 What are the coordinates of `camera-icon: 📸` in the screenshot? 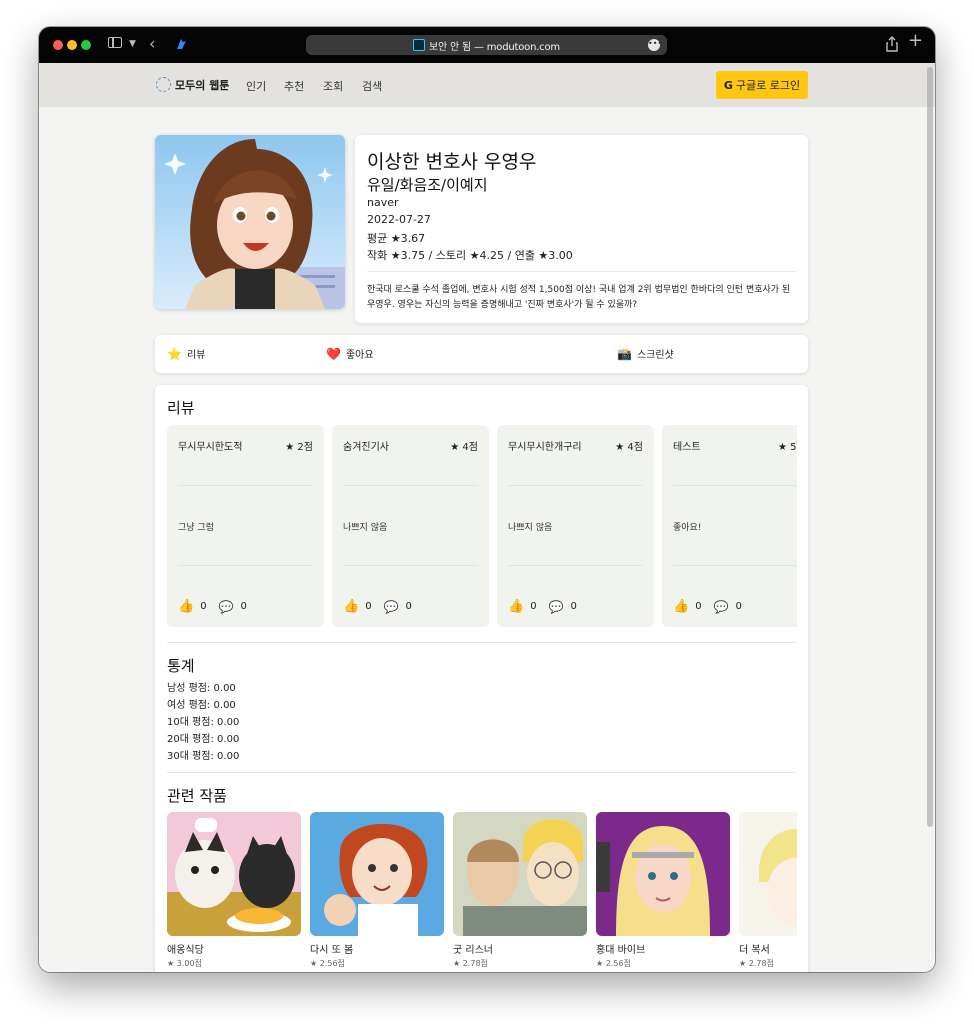 It's located at (624, 353).